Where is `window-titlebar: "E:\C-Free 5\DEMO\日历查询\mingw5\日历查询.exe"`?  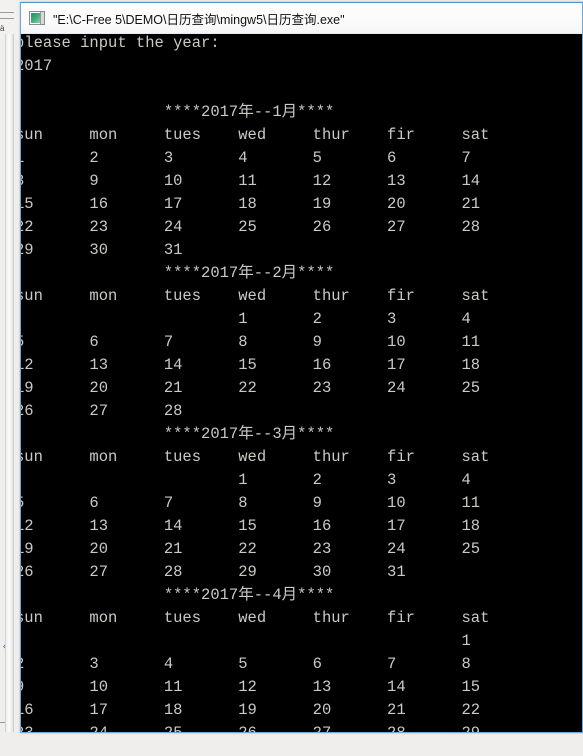
window-titlebar: "E:\C-Free 5\DEMO\日历查询\mingw5\日历查询.exe" is located at coordinates (301, 18).